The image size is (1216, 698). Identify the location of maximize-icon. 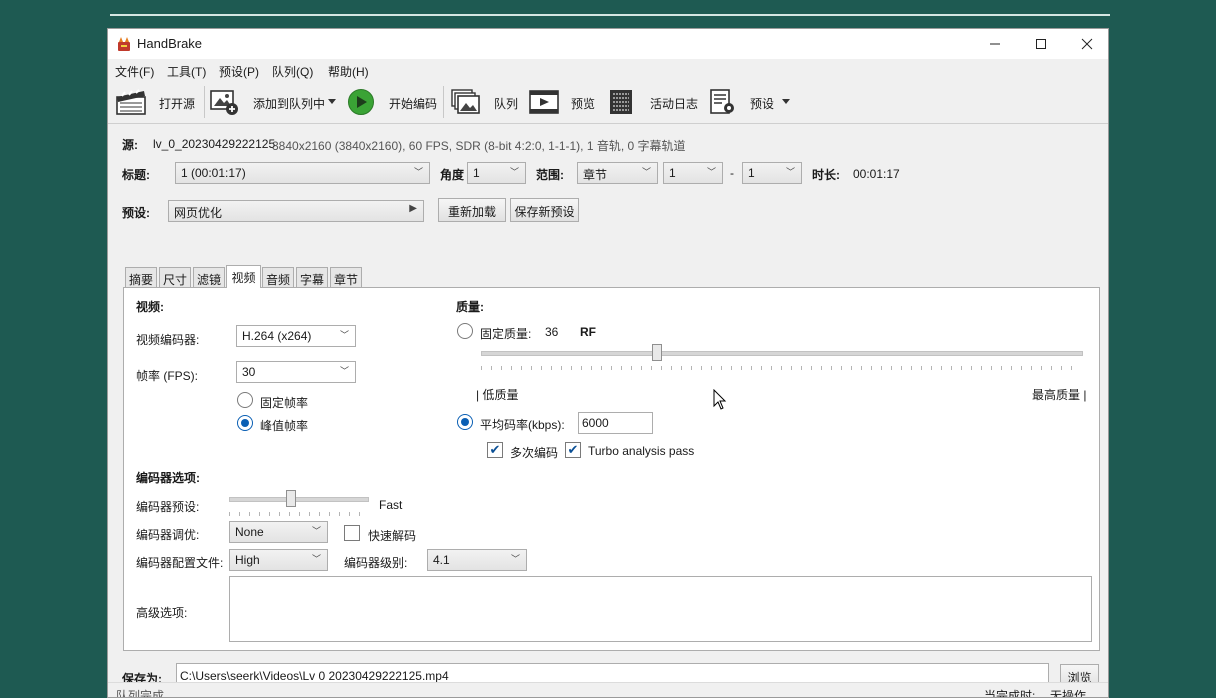
(1041, 44).